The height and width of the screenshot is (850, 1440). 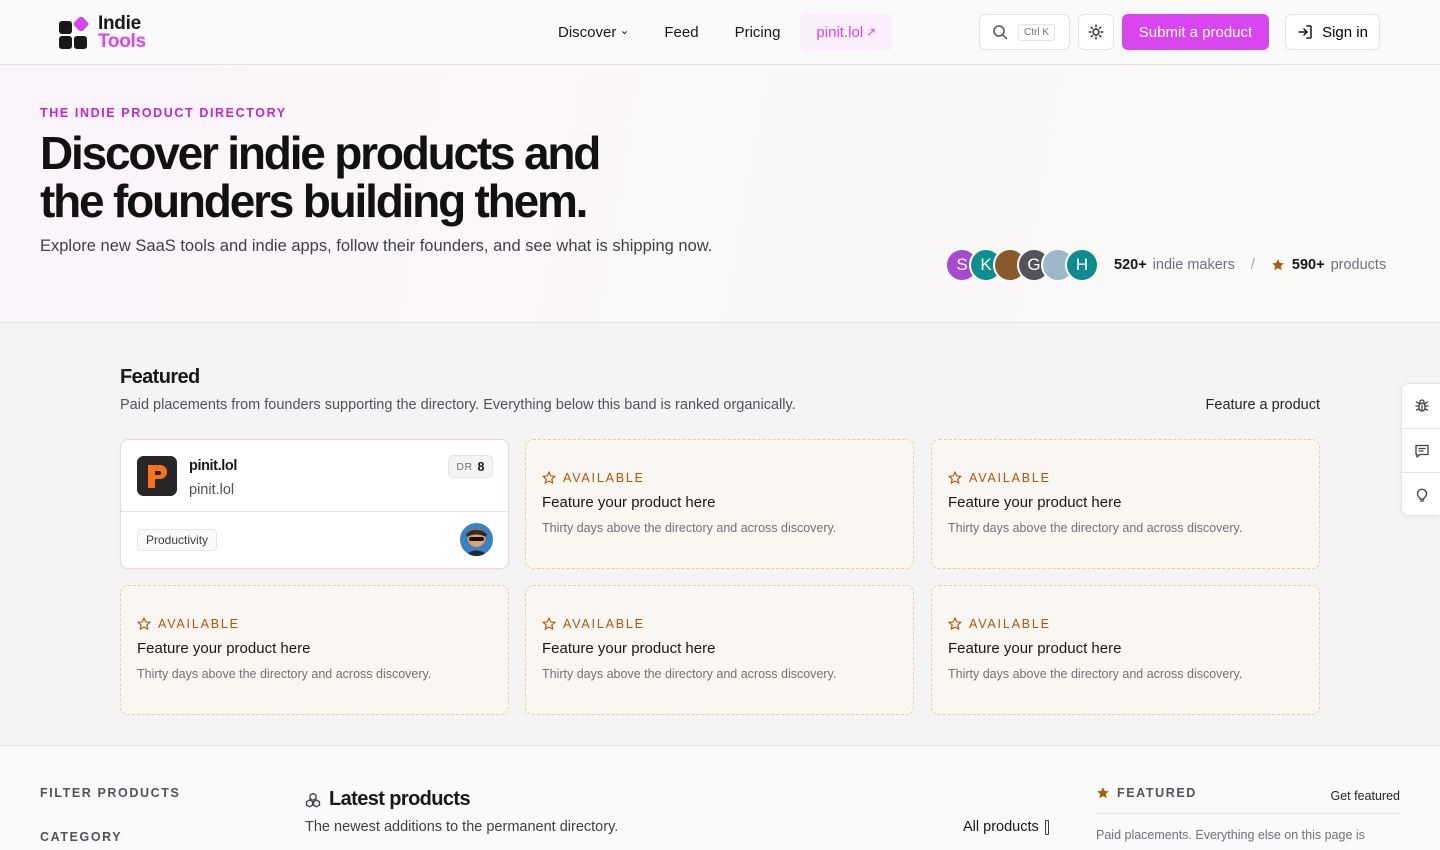 I want to click on nav-pricing: Pricing, so click(x=758, y=32).